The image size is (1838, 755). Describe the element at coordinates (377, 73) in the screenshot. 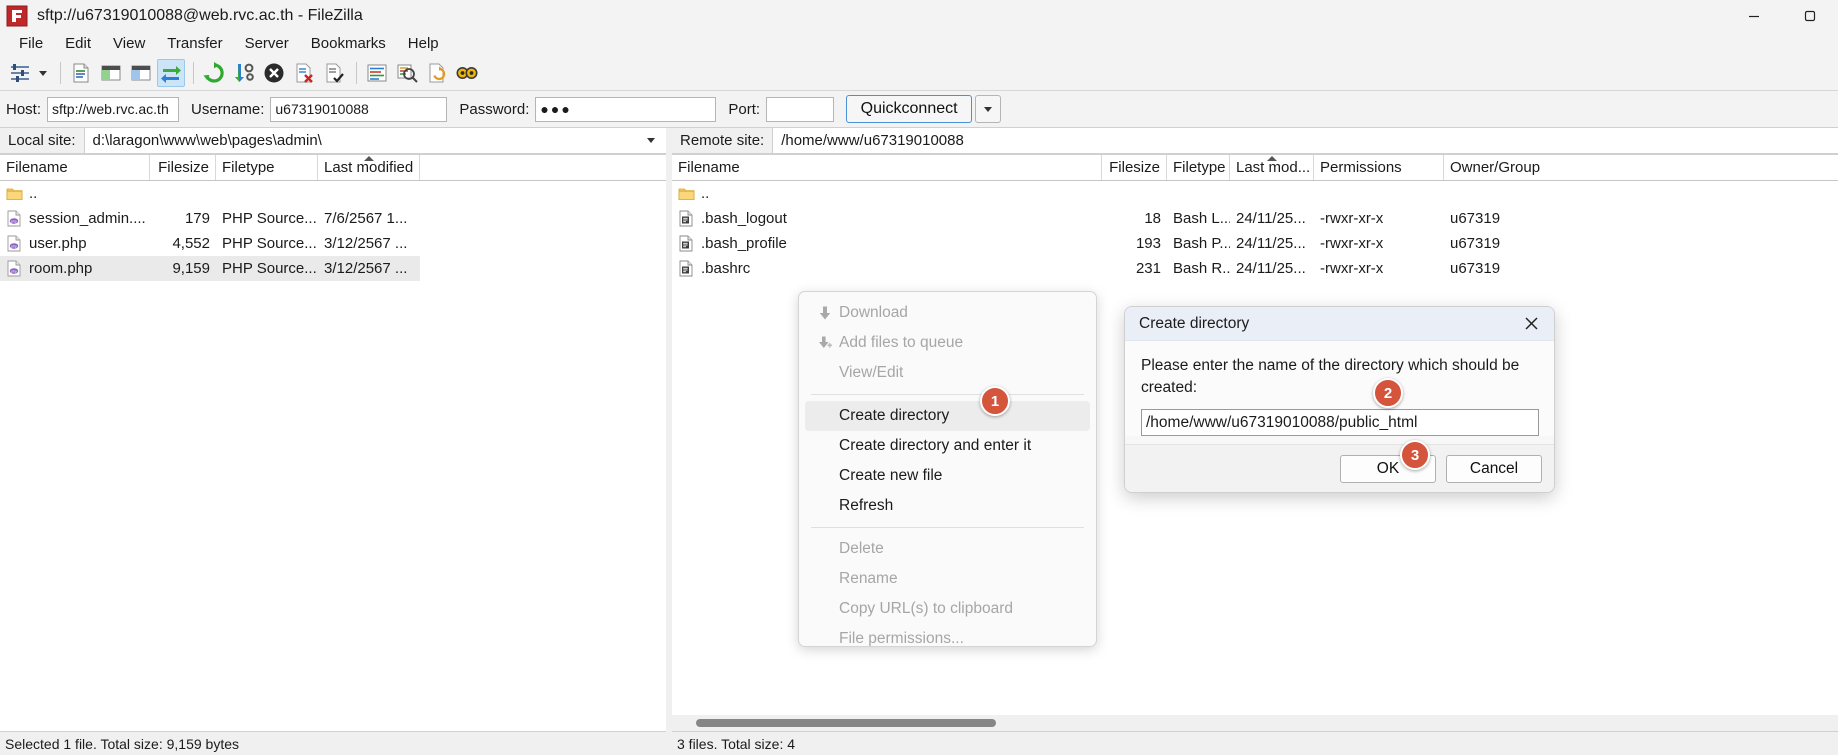

I see `filter-icon` at that location.